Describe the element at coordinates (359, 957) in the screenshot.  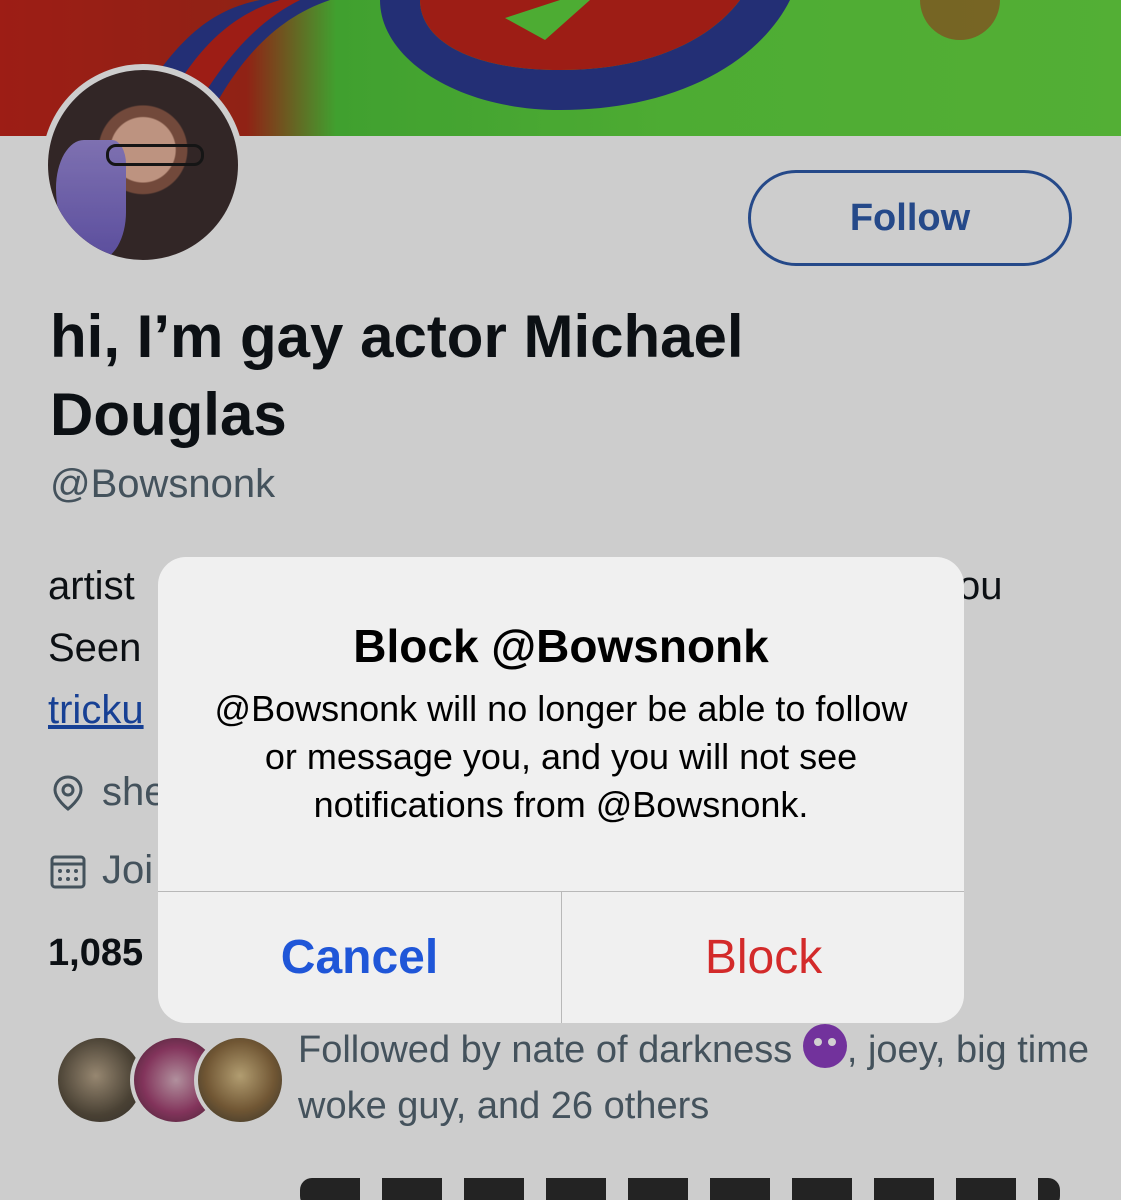
I see `cancel-button: Cancel` at that location.